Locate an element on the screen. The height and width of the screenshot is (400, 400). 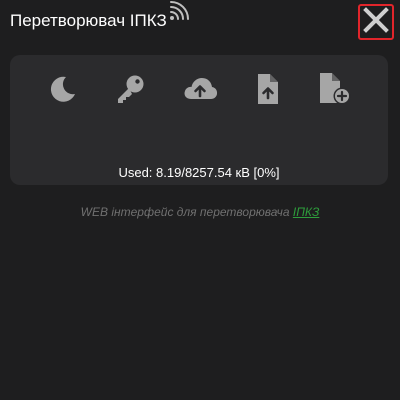
close-icon is located at coordinates (376, 22).